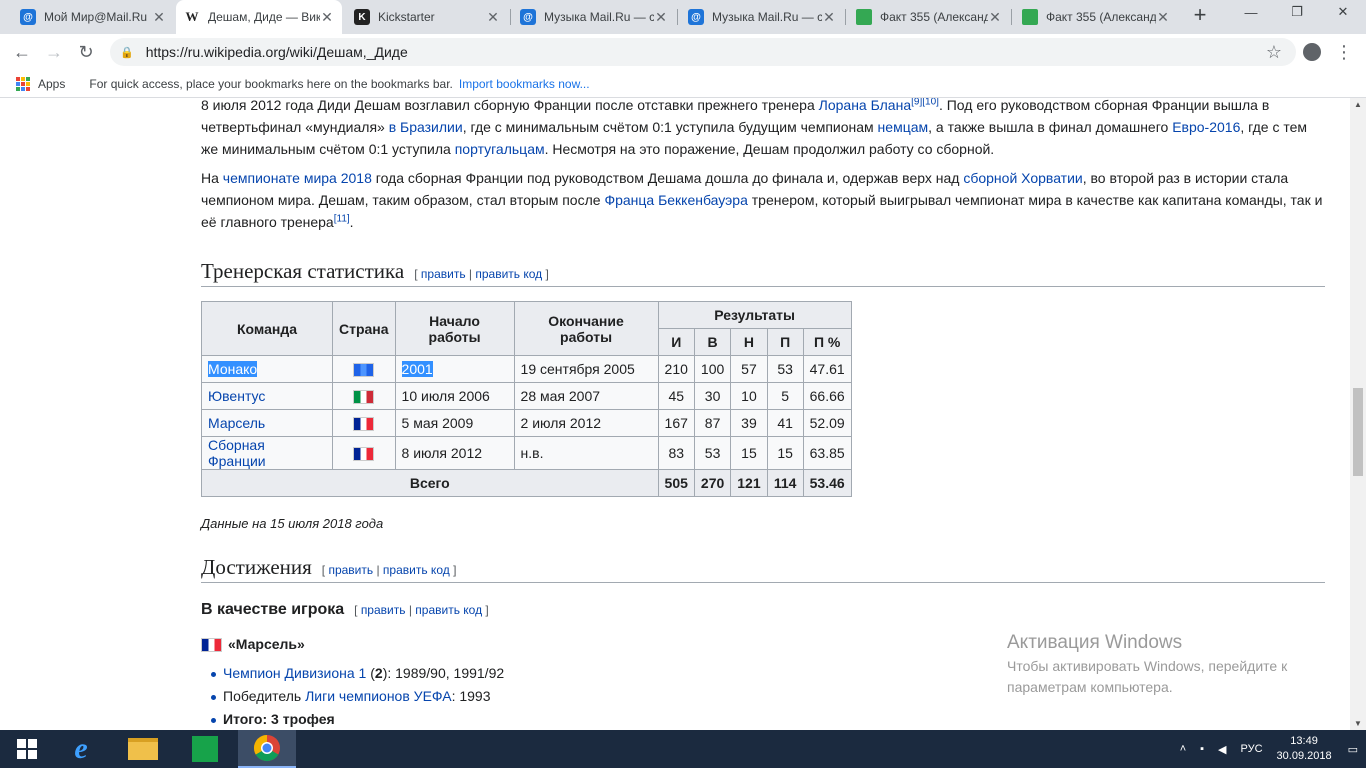 This screenshot has height=768, width=1366. I want to click on tab-mail-mir: @ Мой Мир@Mail.Ru ✕, so click(93, 17).